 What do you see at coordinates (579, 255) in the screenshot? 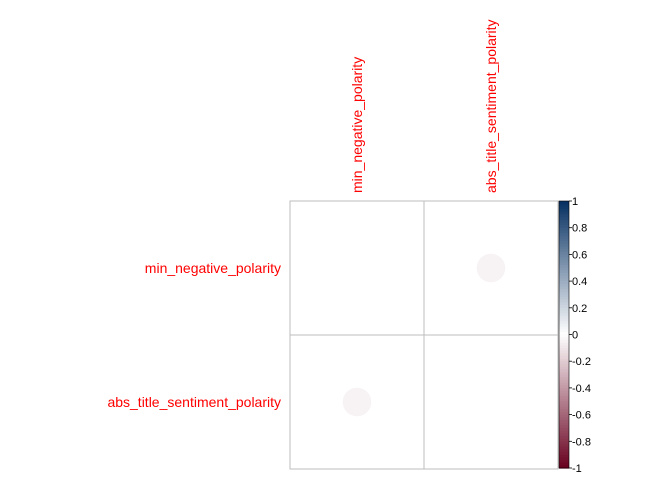
I see `color-legend-tick-label: 0.6` at bounding box center [579, 255].